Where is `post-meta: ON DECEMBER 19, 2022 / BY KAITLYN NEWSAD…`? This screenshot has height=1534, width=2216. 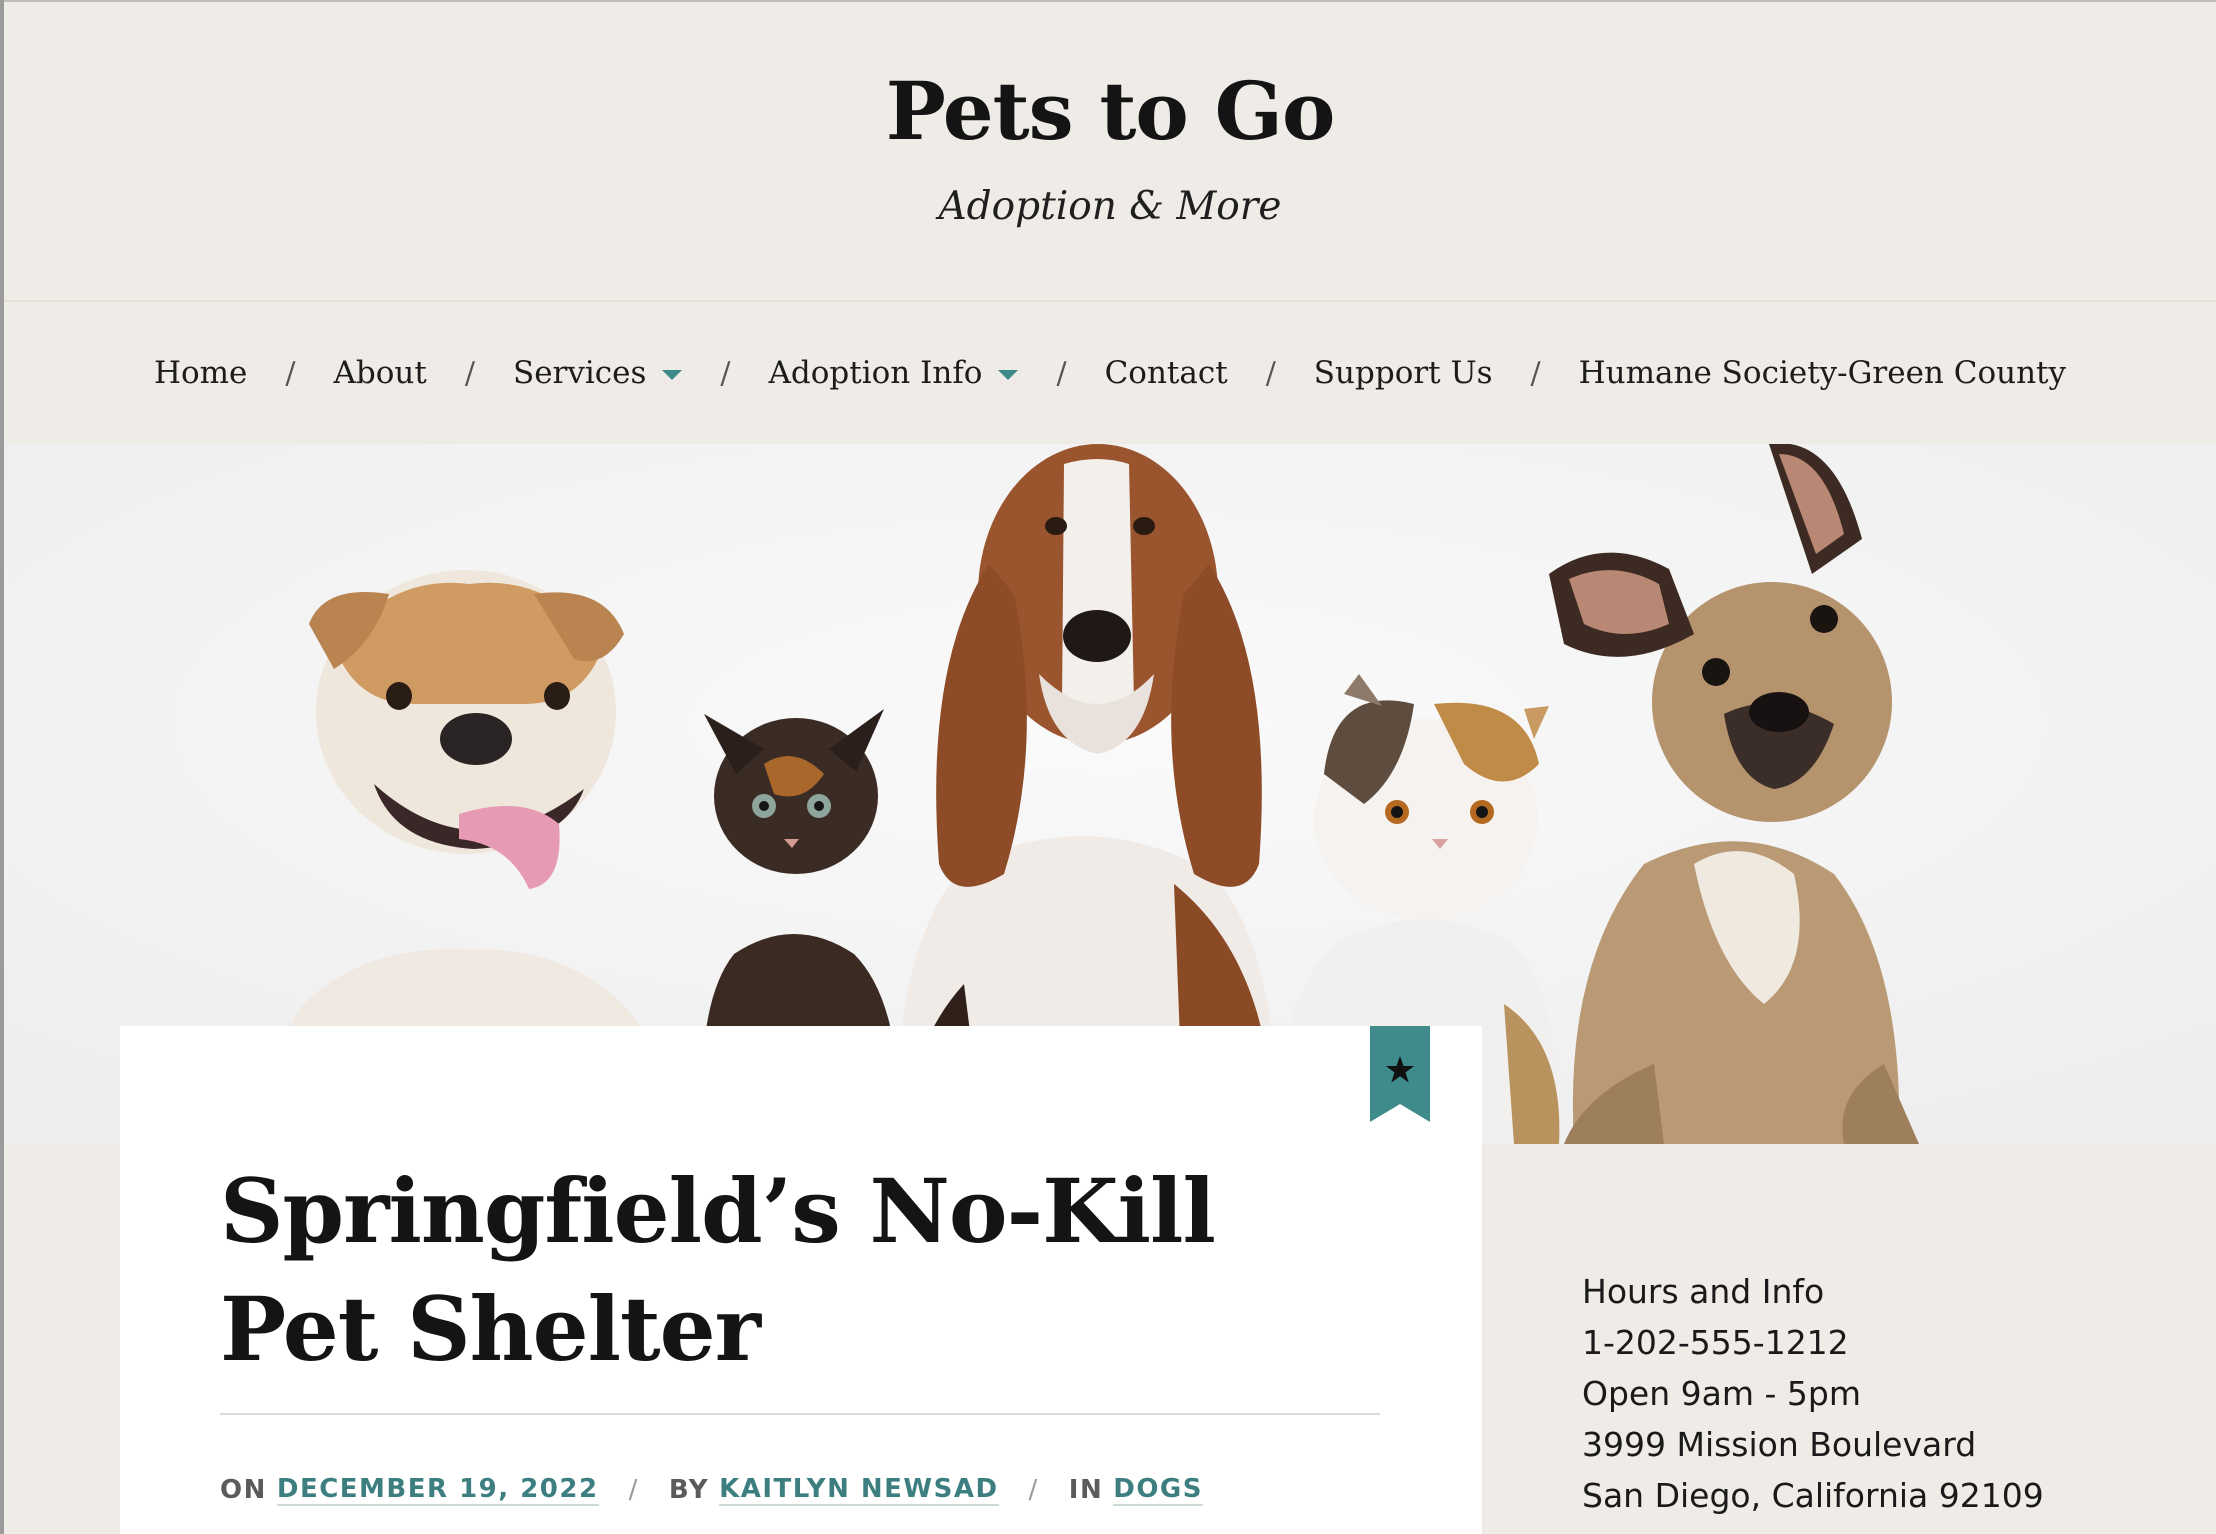 post-meta: ON DECEMBER 19, 2022 / BY KAITLYN NEWSAD… is located at coordinates (711, 1490).